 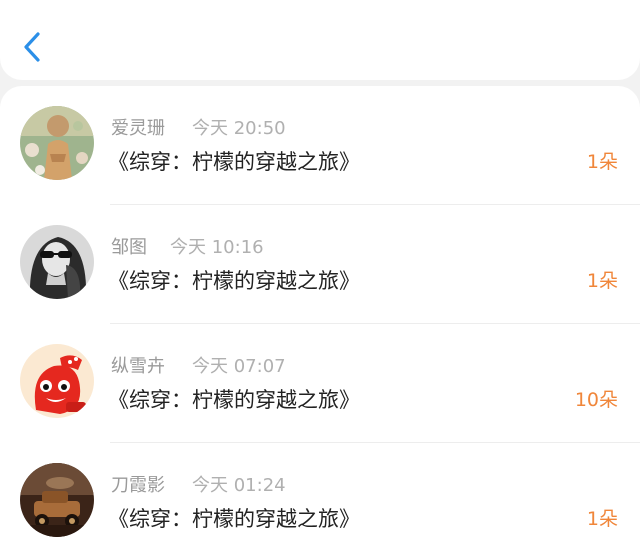 What do you see at coordinates (239, 366) in the screenshot?
I see `timestamp: 今天 07:07` at bounding box center [239, 366].